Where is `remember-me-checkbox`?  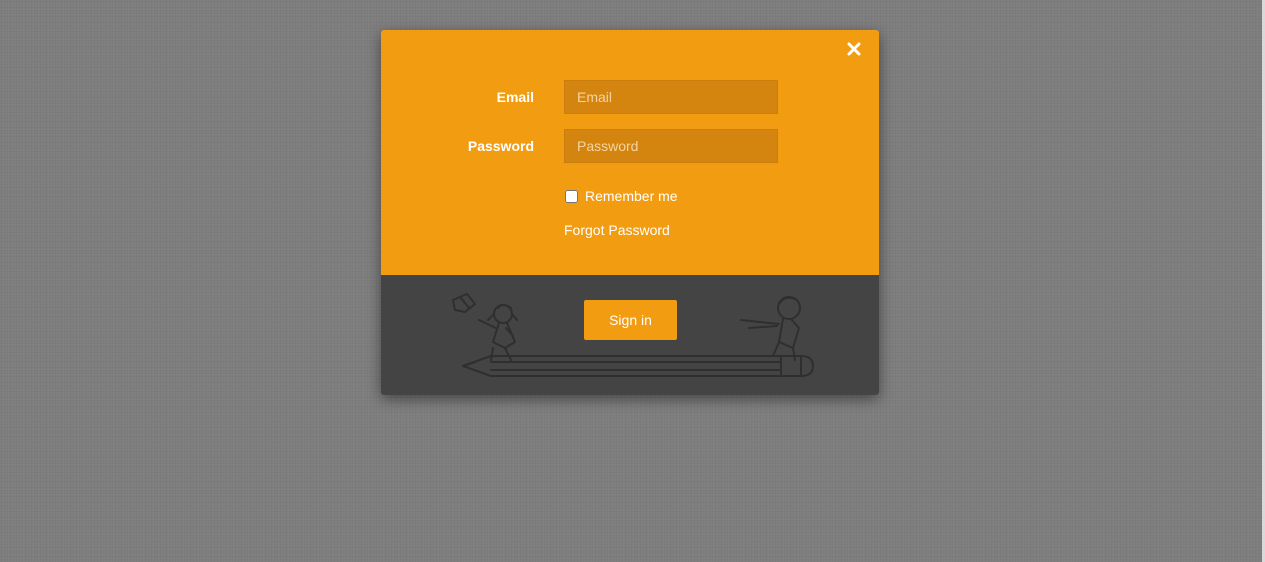 remember-me-checkbox is located at coordinates (571, 196).